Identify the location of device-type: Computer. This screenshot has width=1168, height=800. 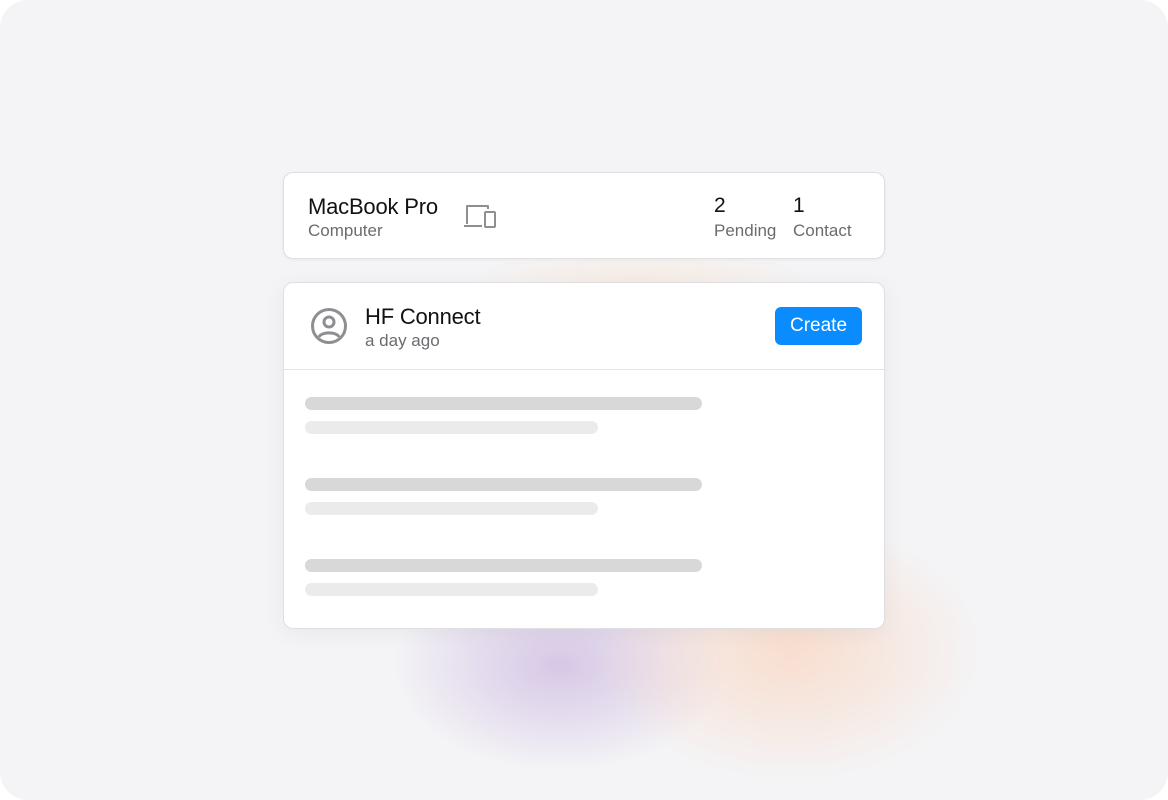
(345, 230).